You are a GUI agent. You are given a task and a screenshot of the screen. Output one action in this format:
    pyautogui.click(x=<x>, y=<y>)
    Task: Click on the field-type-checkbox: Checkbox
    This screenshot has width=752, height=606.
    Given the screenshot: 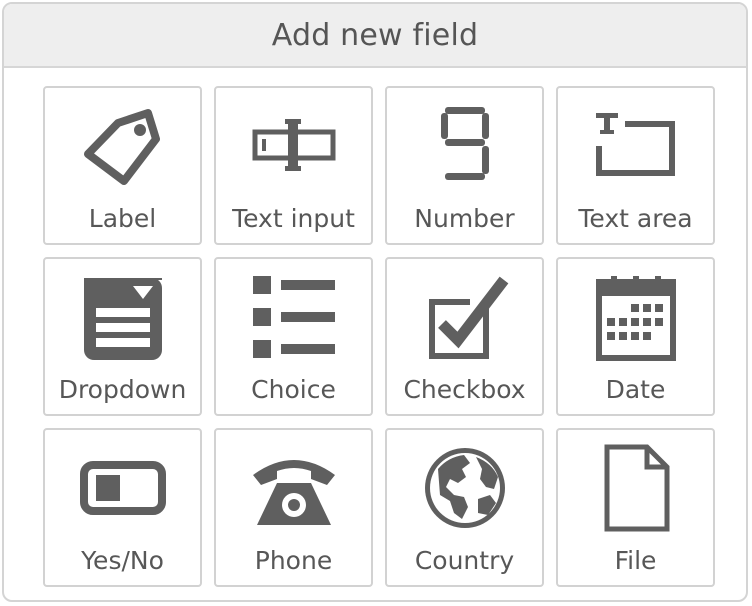 What is the action you would take?
    pyautogui.click(x=464, y=336)
    